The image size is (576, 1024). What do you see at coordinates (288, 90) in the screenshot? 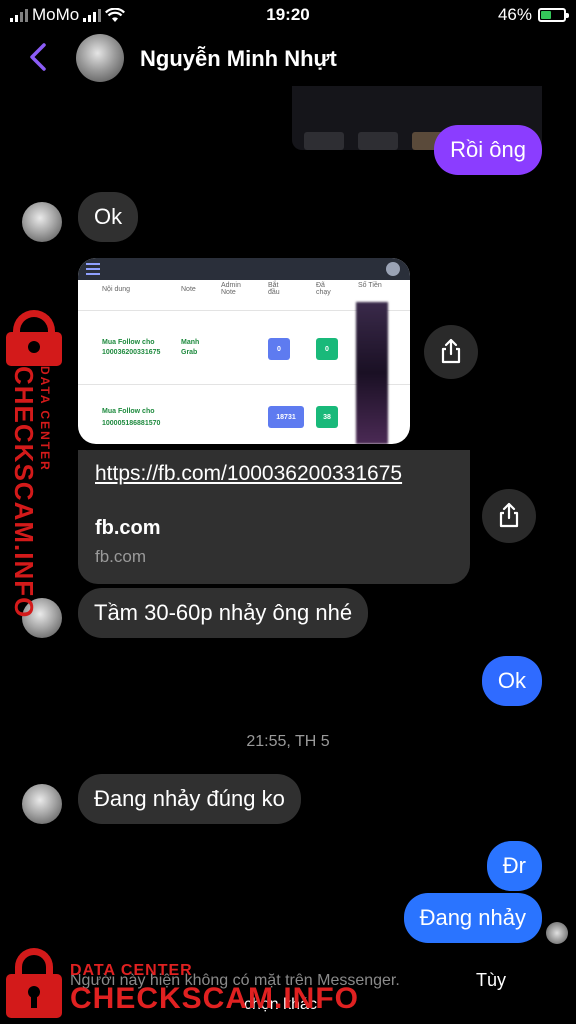
I see `conversation-header: Nguyễn Minh Nhựt` at bounding box center [288, 90].